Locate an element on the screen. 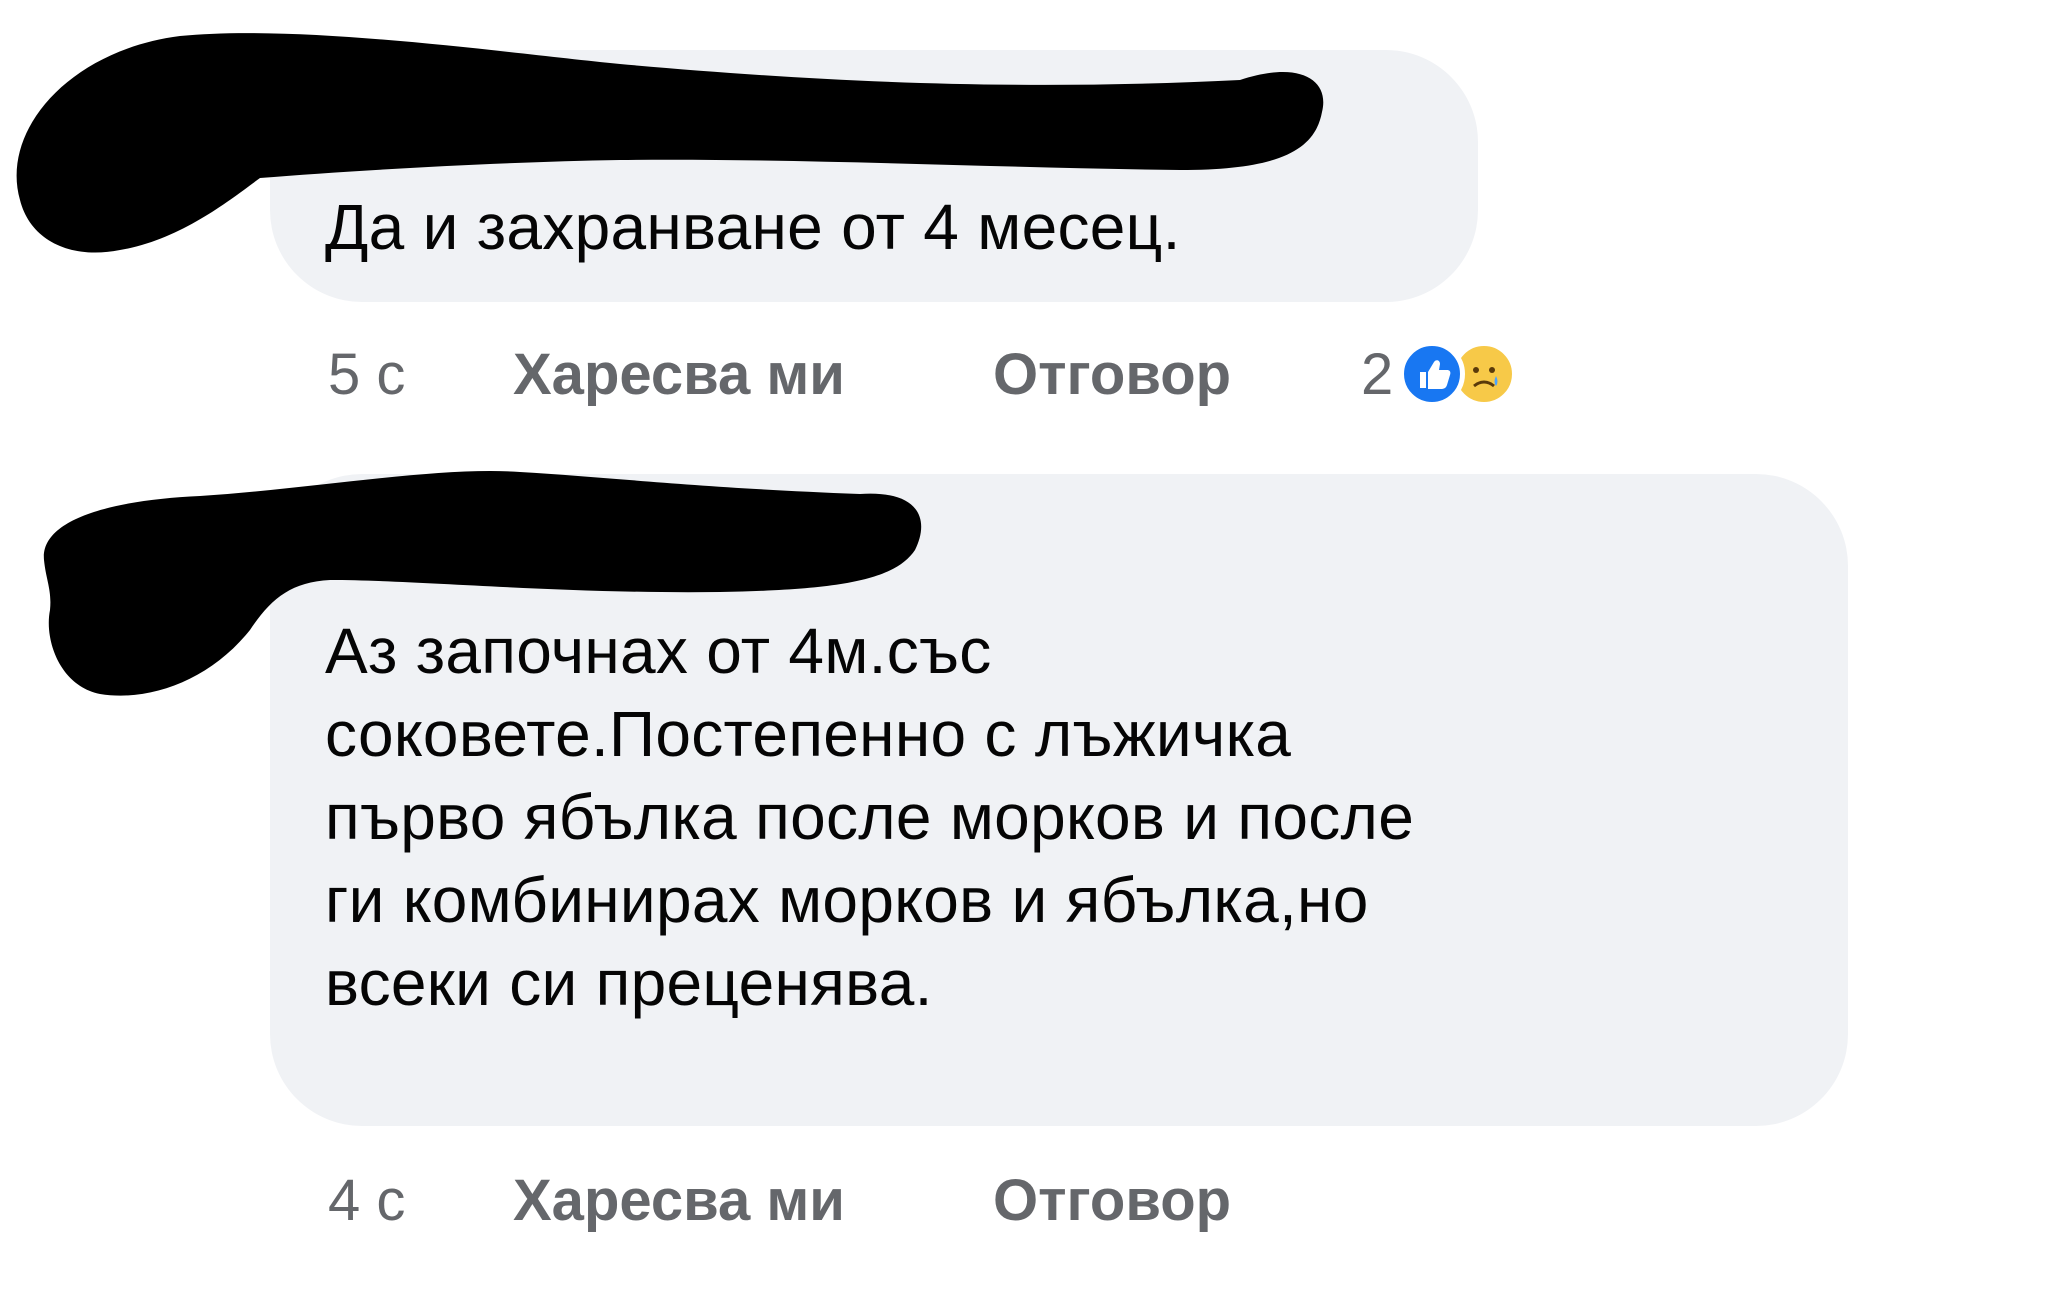 The image size is (2048, 1297). comment-timestamp: 5 с is located at coordinates (367, 374).